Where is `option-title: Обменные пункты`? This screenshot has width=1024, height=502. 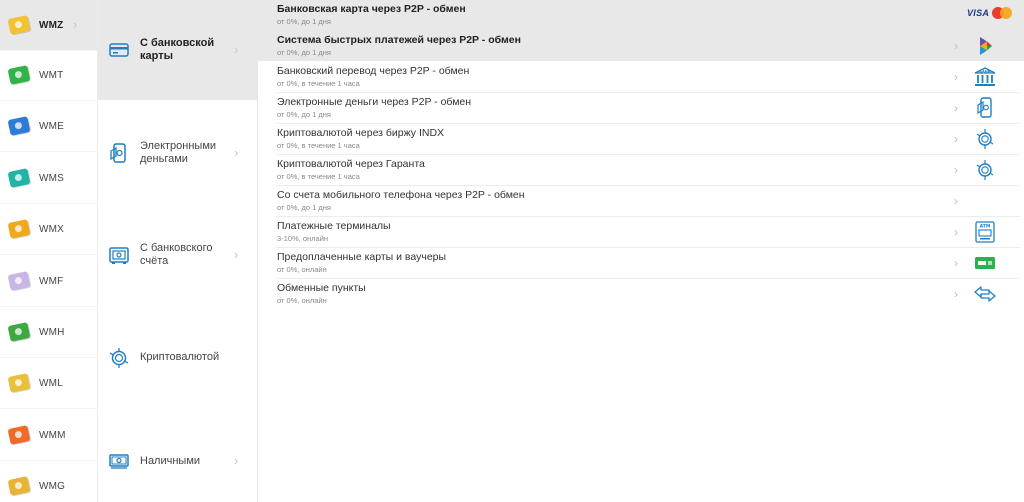 option-title: Обменные пункты is located at coordinates (321, 288).